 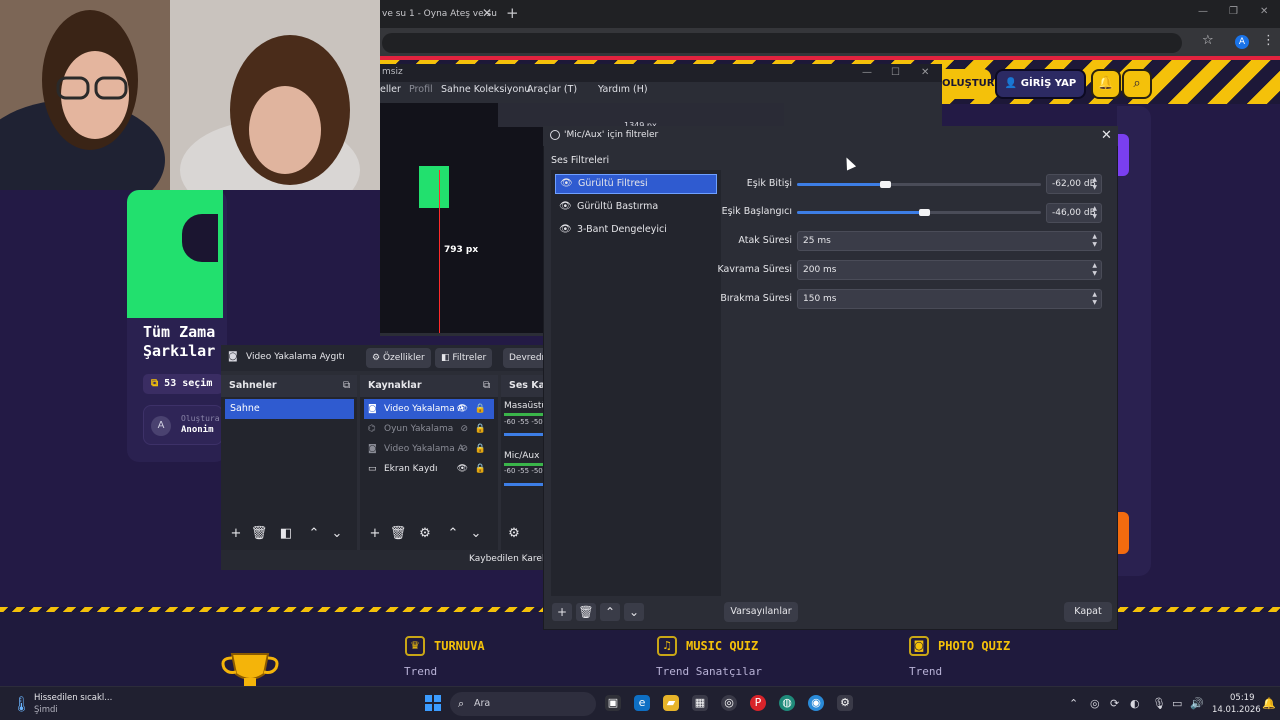 What do you see at coordinates (787, 703) in the screenshot?
I see `vpn-icon: ◍` at bounding box center [787, 703].